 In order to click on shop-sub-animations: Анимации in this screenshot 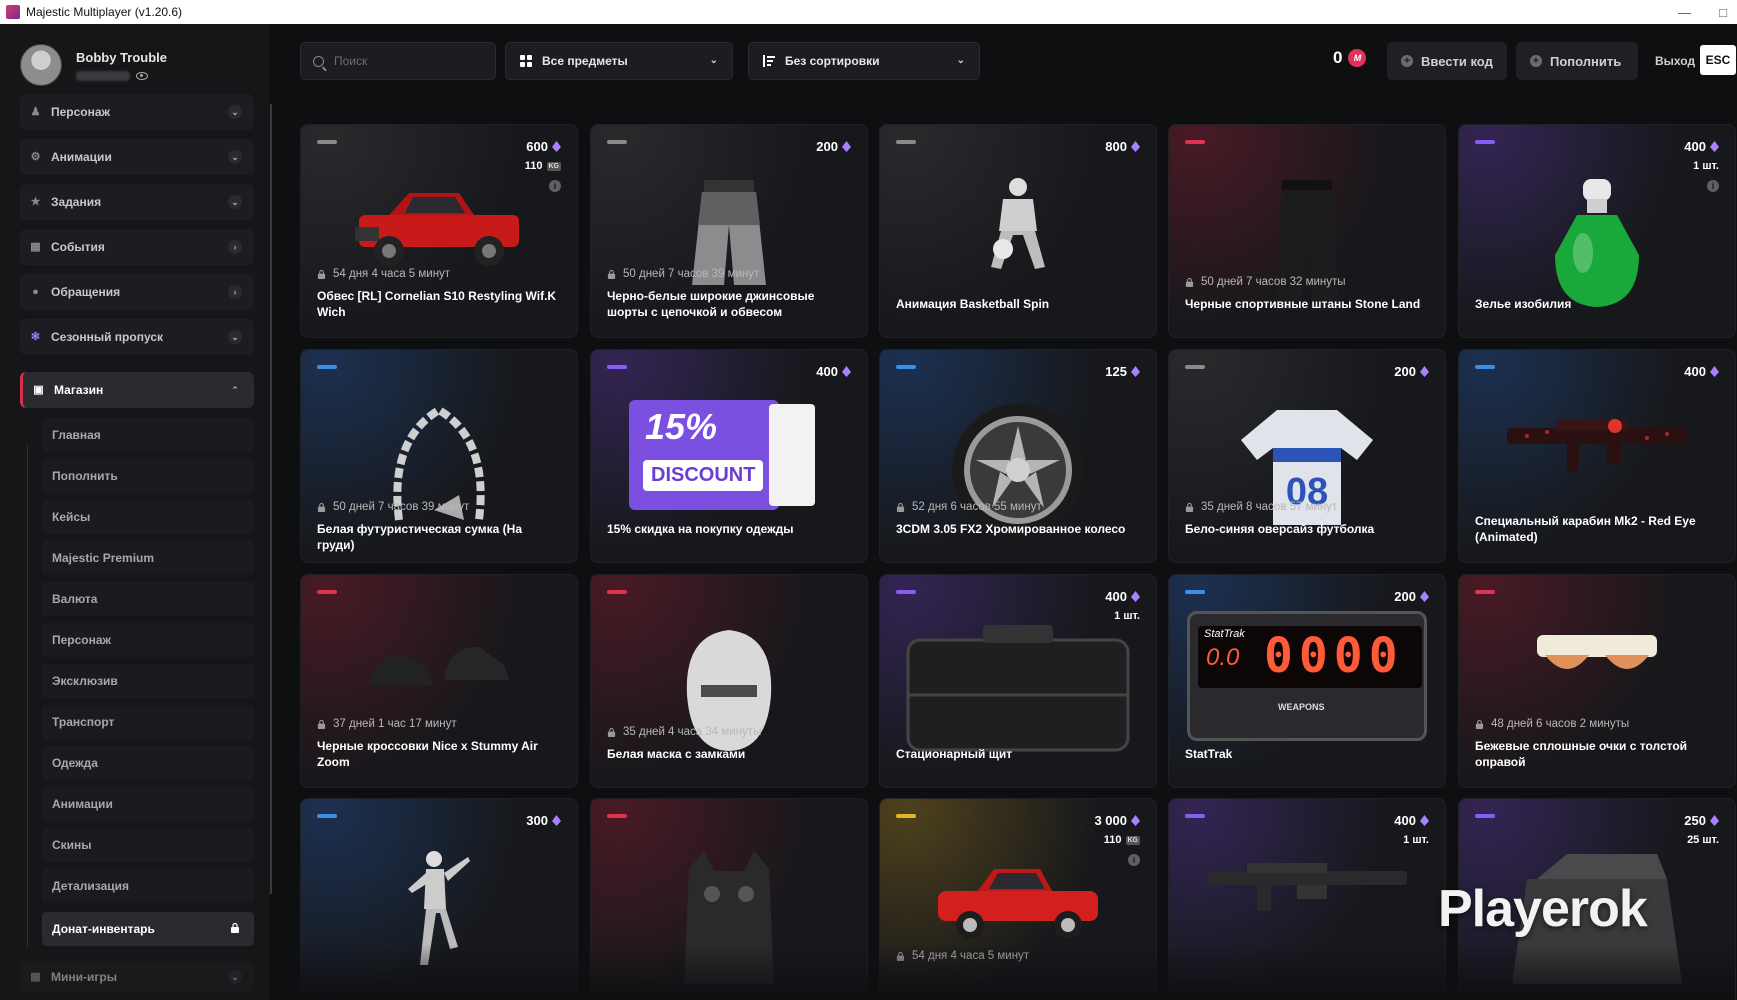, I will do `click(148, 804)`.